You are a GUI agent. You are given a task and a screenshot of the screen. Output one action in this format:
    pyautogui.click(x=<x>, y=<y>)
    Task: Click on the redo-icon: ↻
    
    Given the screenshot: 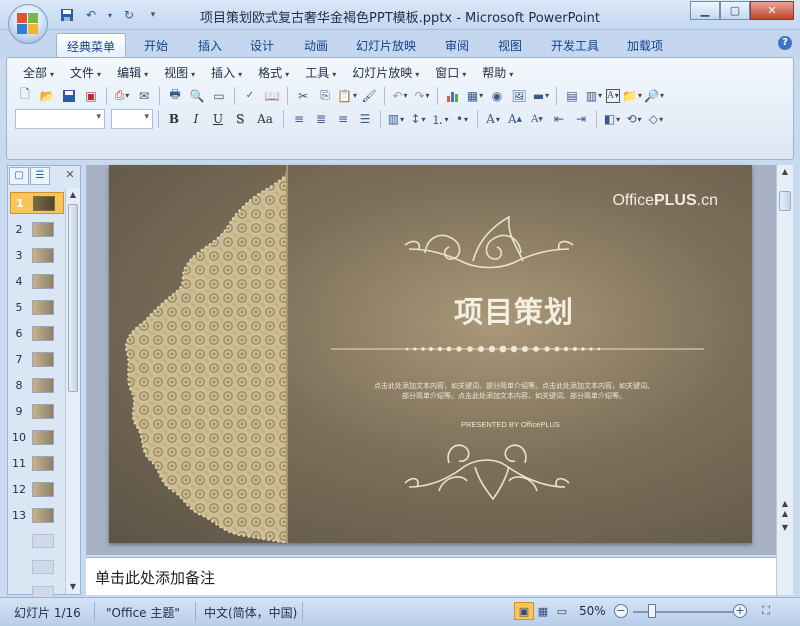 What is the action you would take?
    pyautogui.click(x=129, y=15)
    